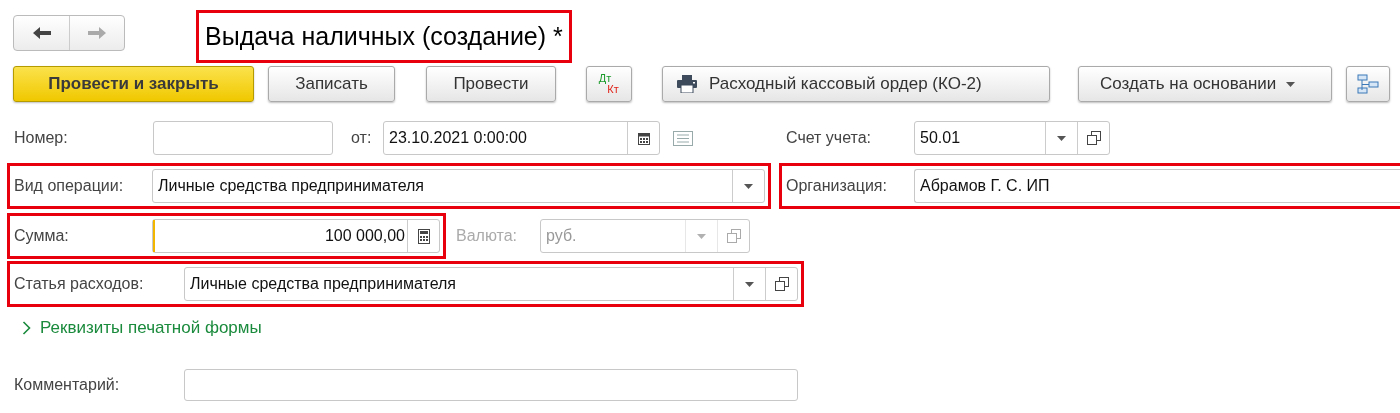 This screenshot has width=1400, height=413. What do you see at coordinates (133, 84) in the screenshot?
I see `post-and-close-button: Провести и закрыть` at bounding box center [133, 84].